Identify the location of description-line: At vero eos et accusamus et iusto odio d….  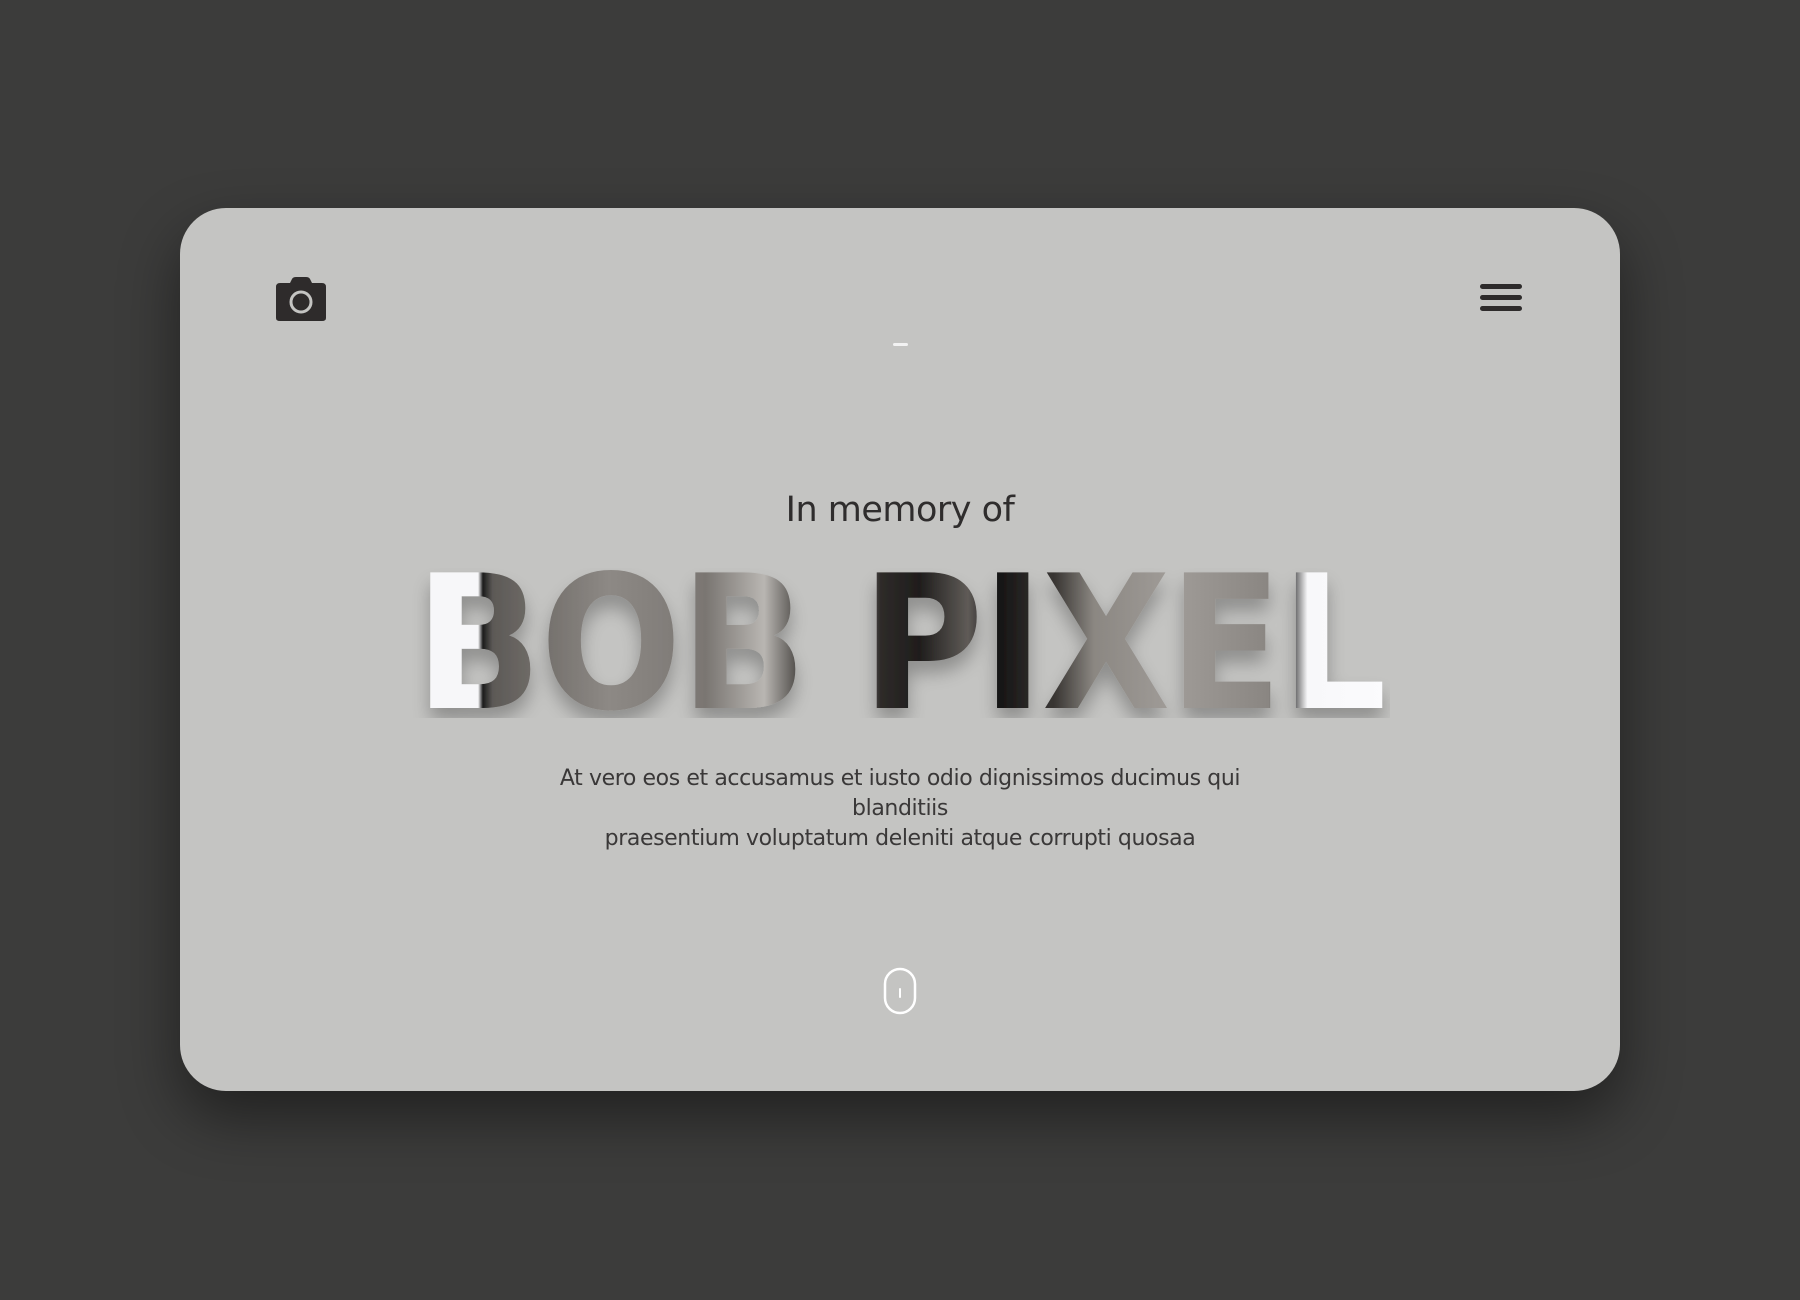
(900, 793).